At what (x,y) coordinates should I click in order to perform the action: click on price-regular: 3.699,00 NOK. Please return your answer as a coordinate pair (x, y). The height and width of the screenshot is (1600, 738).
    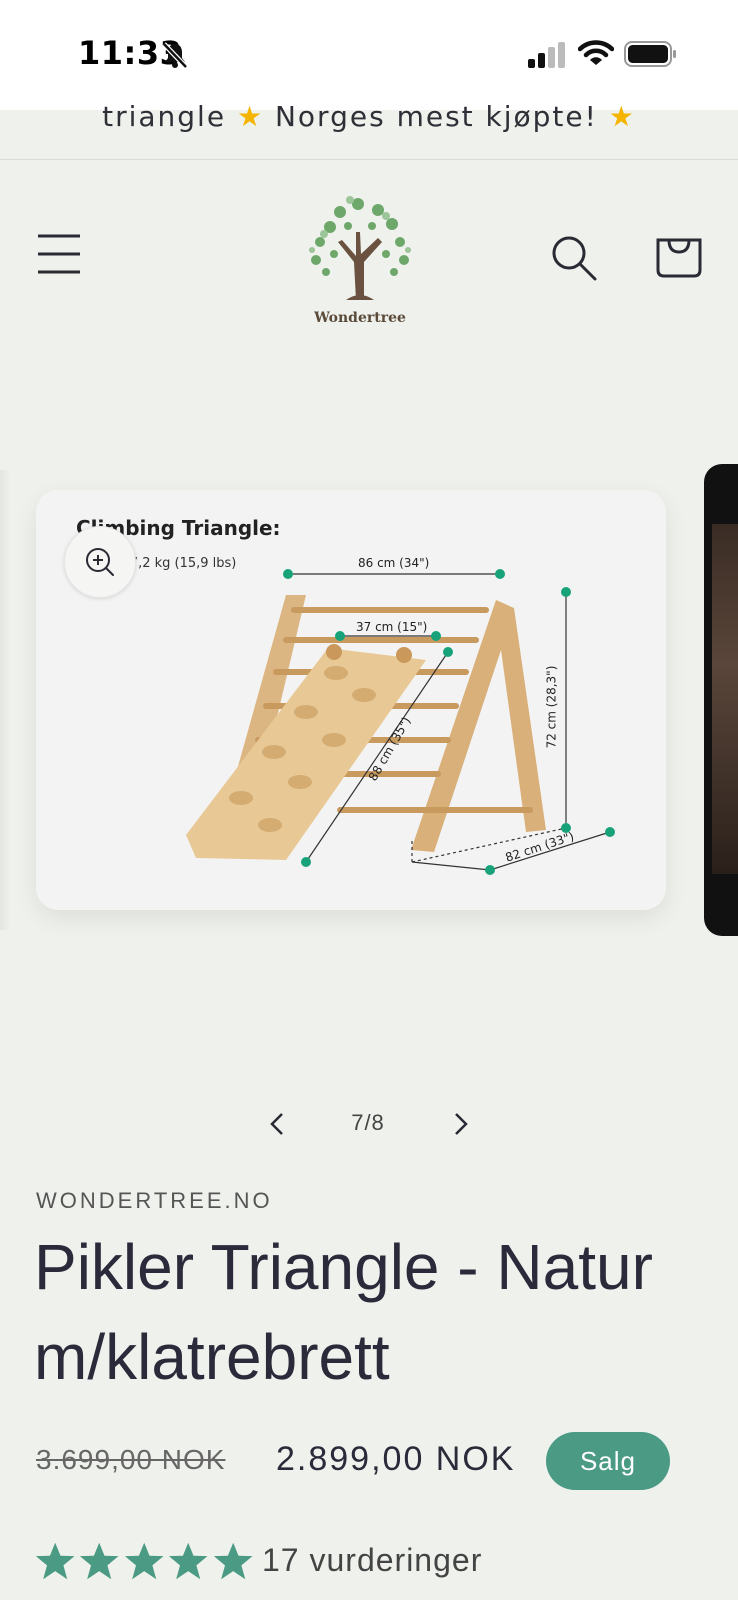
    Looking at the image, I should click on (131, 1459).